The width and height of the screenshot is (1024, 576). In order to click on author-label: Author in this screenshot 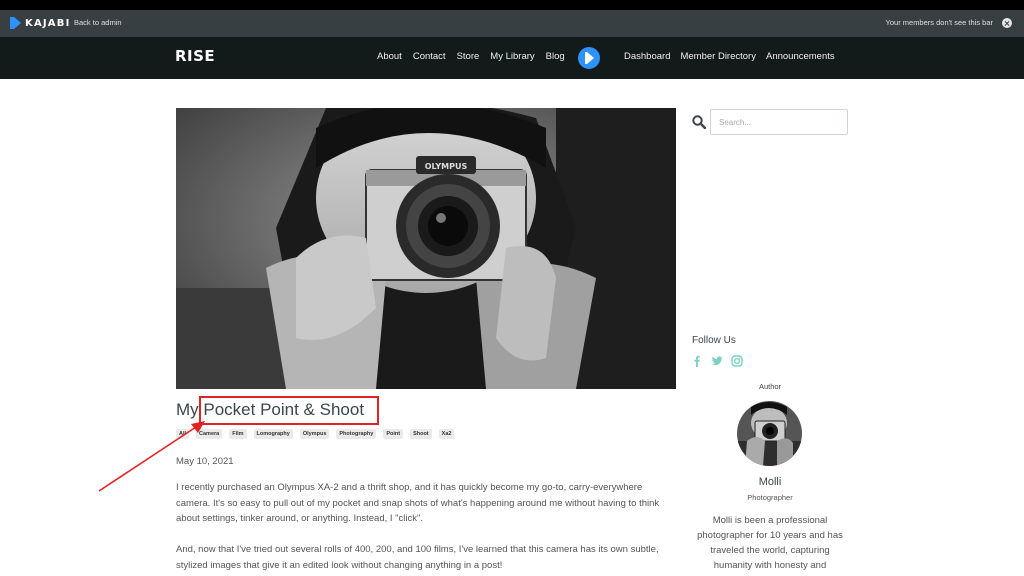, I will do `click(770, 386)`.